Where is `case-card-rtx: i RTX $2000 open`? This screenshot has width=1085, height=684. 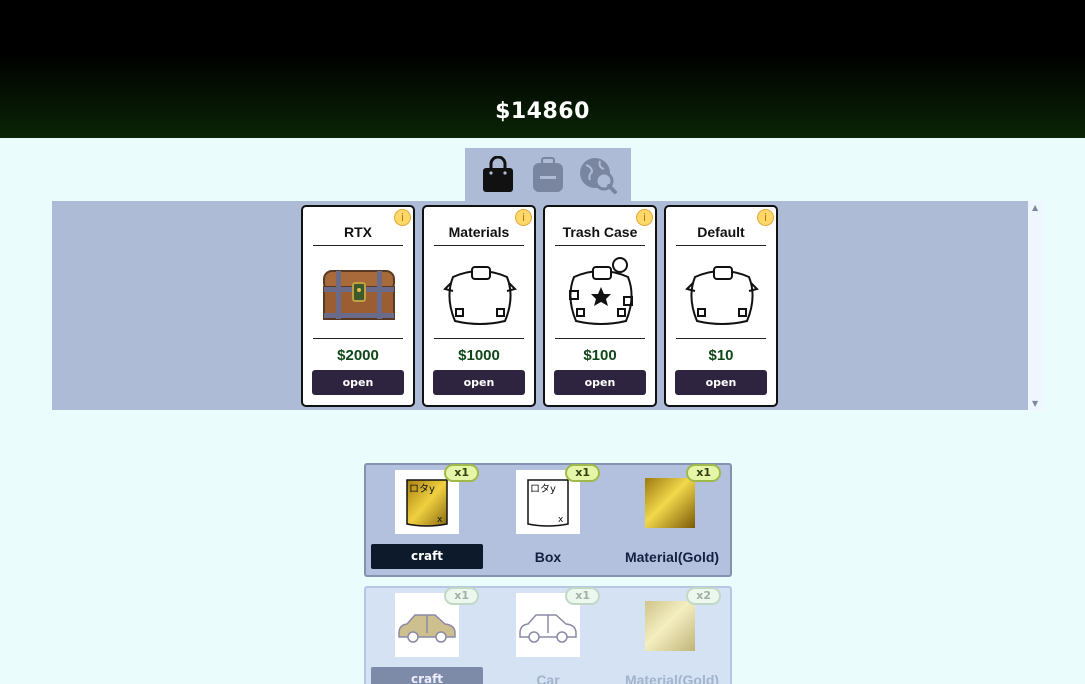
case-card-rtx: i RTX $2000 open is located at coordinates (358, 306).